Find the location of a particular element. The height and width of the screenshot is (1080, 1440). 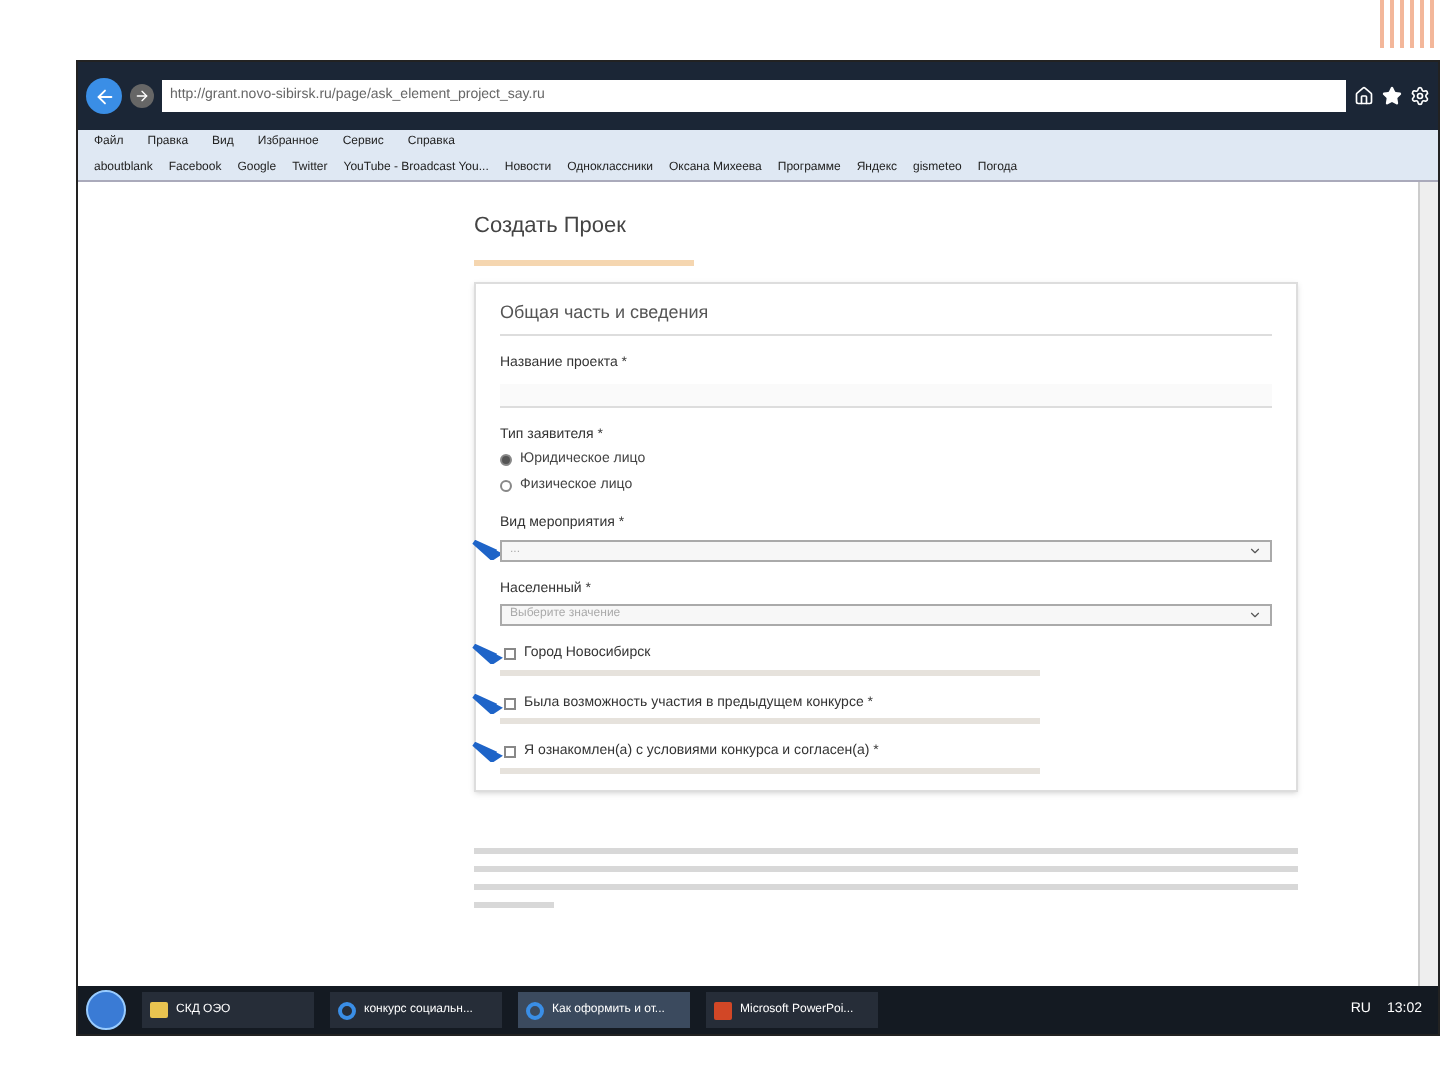

slide-stripe-decoration is located at coordinates (1410, 24).